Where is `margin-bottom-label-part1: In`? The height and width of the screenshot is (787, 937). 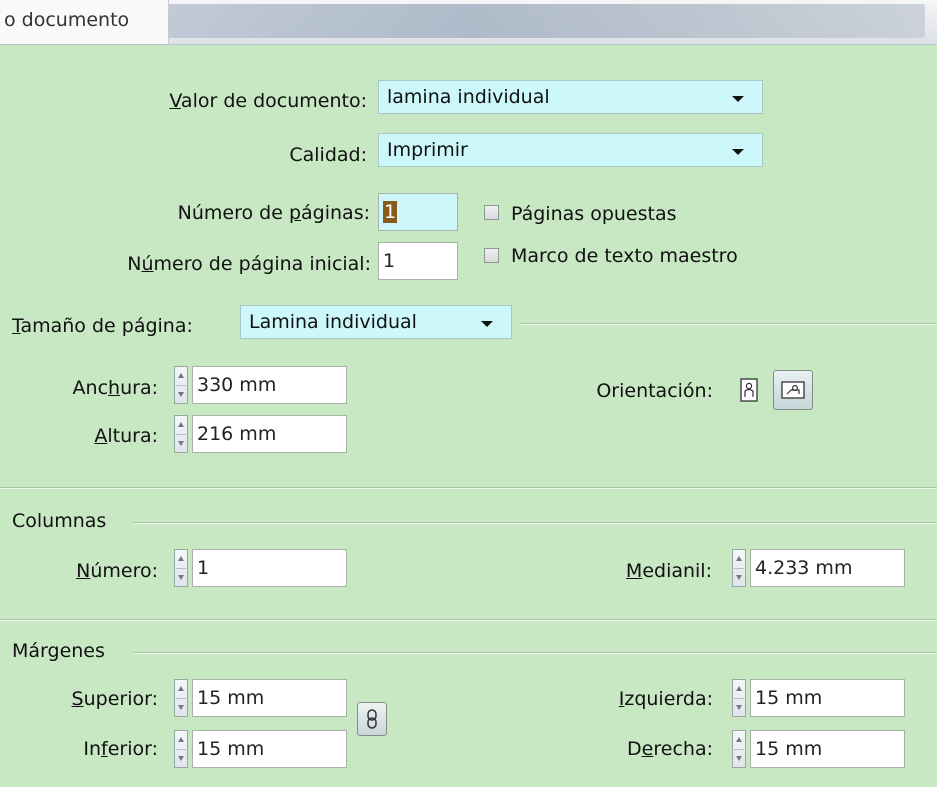 margin-bottom-label-part1: In is located at coordinates (92, 749).